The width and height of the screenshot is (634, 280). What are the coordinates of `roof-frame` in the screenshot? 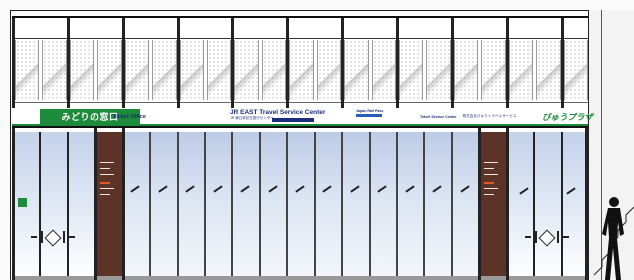 It's located at (317, 5).